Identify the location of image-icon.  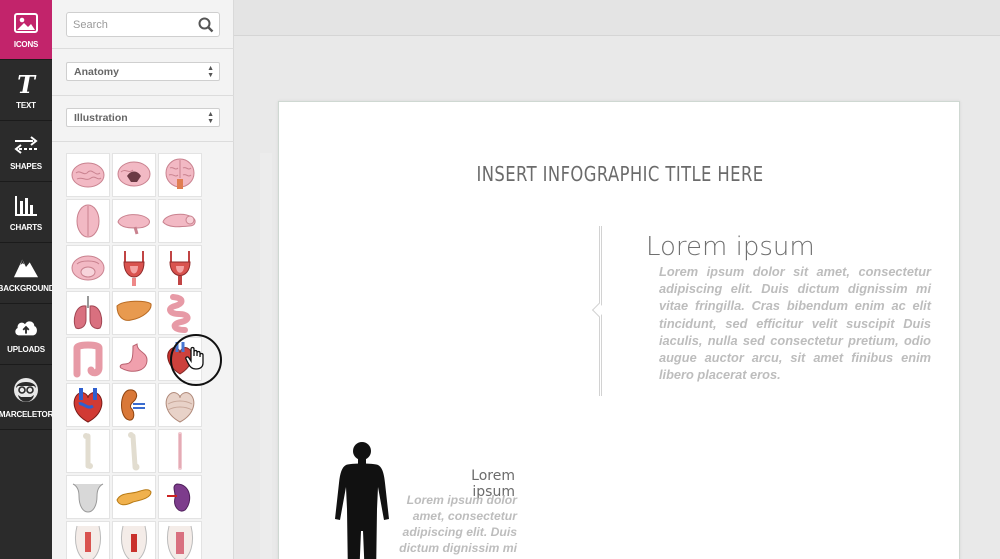
(26, 23).